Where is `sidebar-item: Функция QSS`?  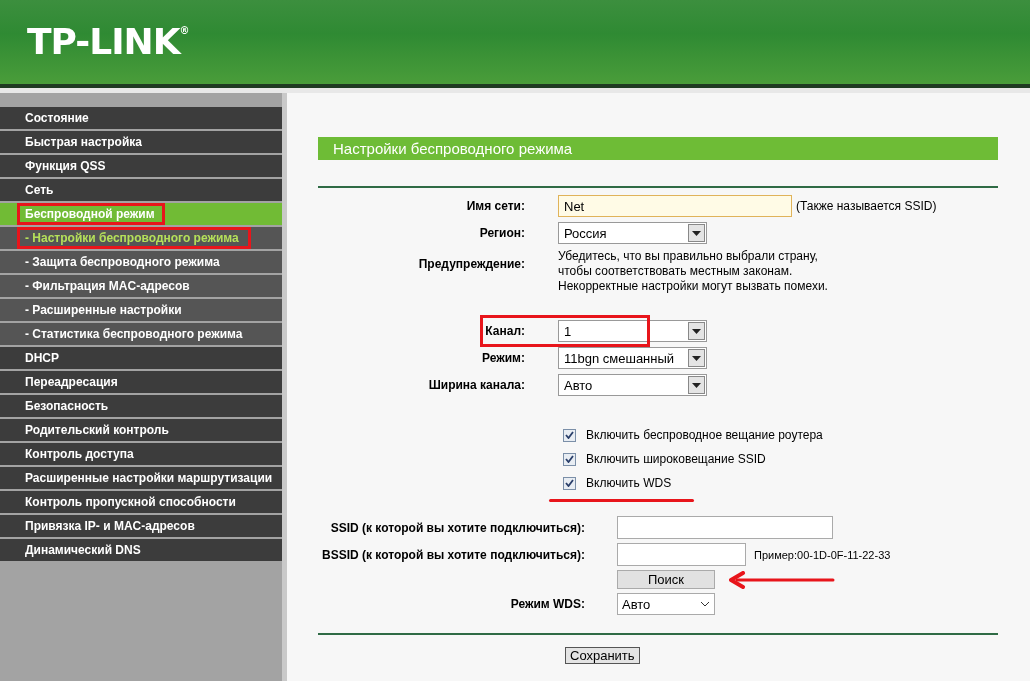 sidebar-item: Функция QSS is located at coordinates (141, 166).